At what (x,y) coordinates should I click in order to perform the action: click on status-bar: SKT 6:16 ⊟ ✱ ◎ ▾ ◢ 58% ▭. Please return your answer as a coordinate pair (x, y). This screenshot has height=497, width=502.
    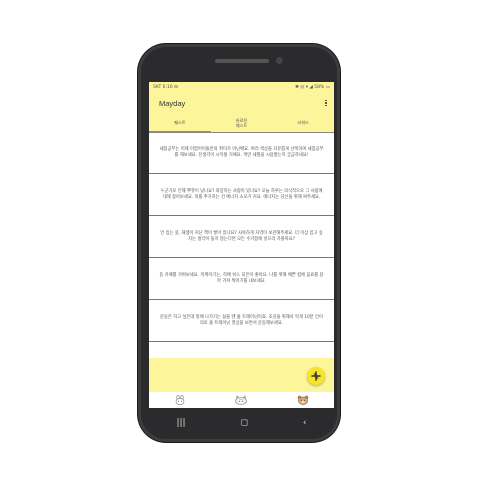
    Looking at the image, I should click on (241, 87).